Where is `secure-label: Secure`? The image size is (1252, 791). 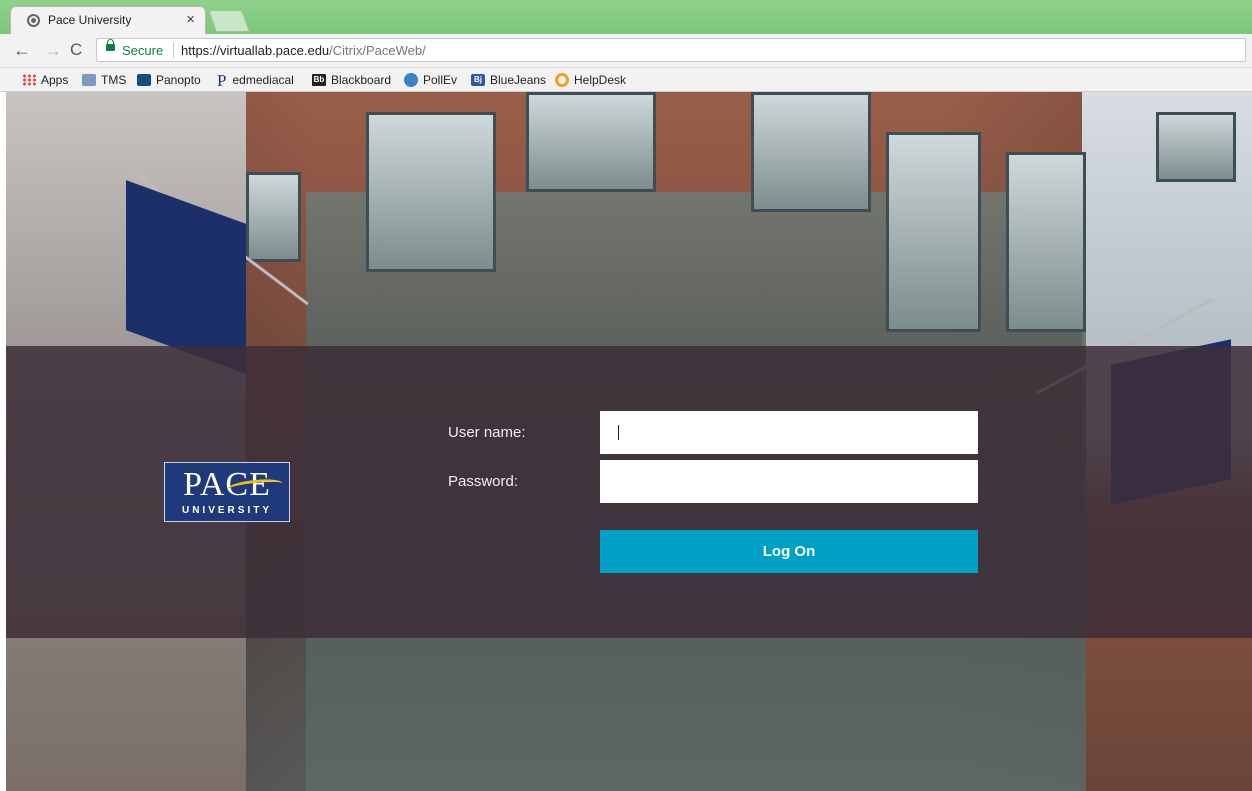 secure-label: Secure is located at coordinates (143, 50).